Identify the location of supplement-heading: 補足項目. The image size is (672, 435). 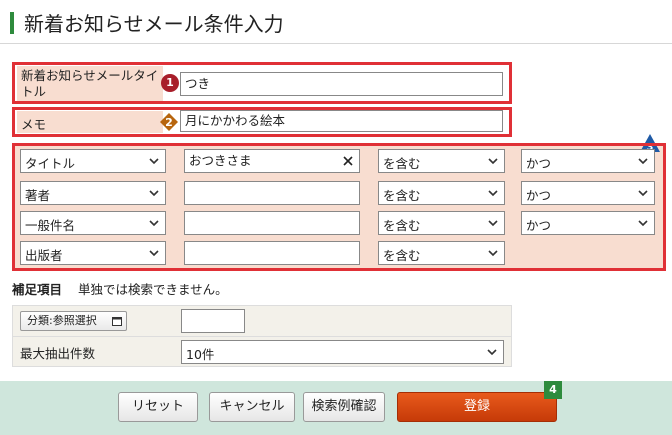
(37, 289).